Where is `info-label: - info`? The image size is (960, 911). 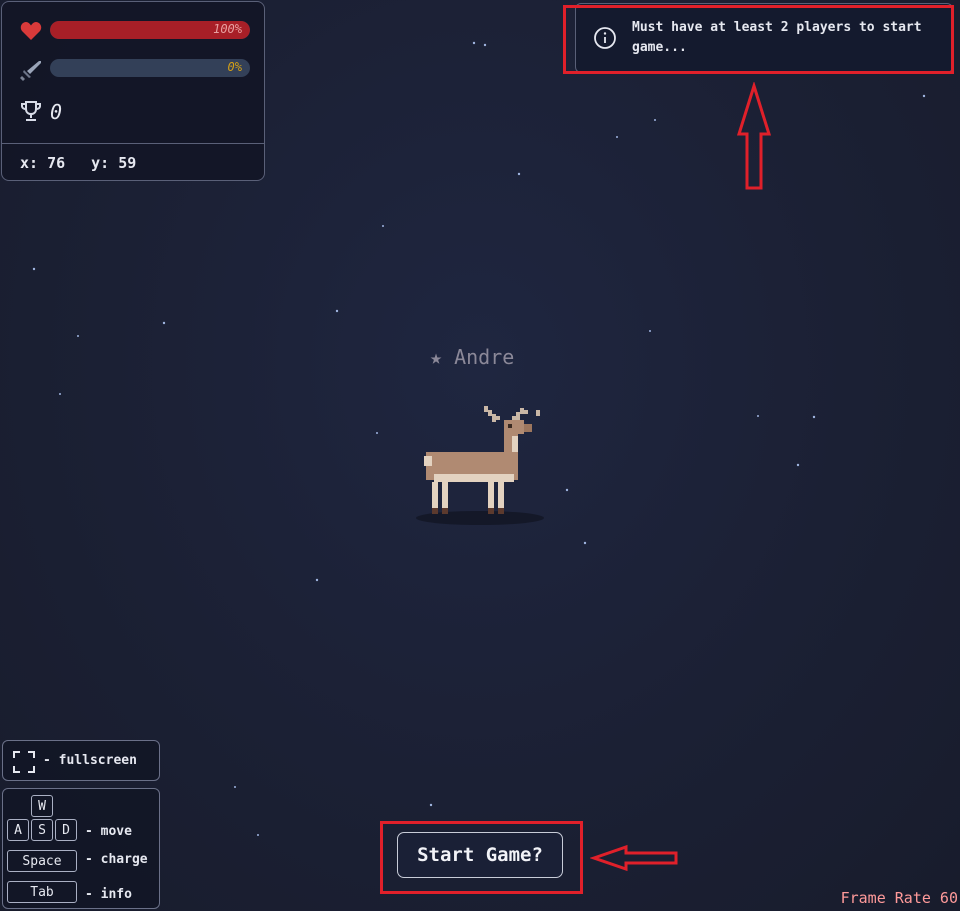
info-label: - info is located at coordinates (108, 894).